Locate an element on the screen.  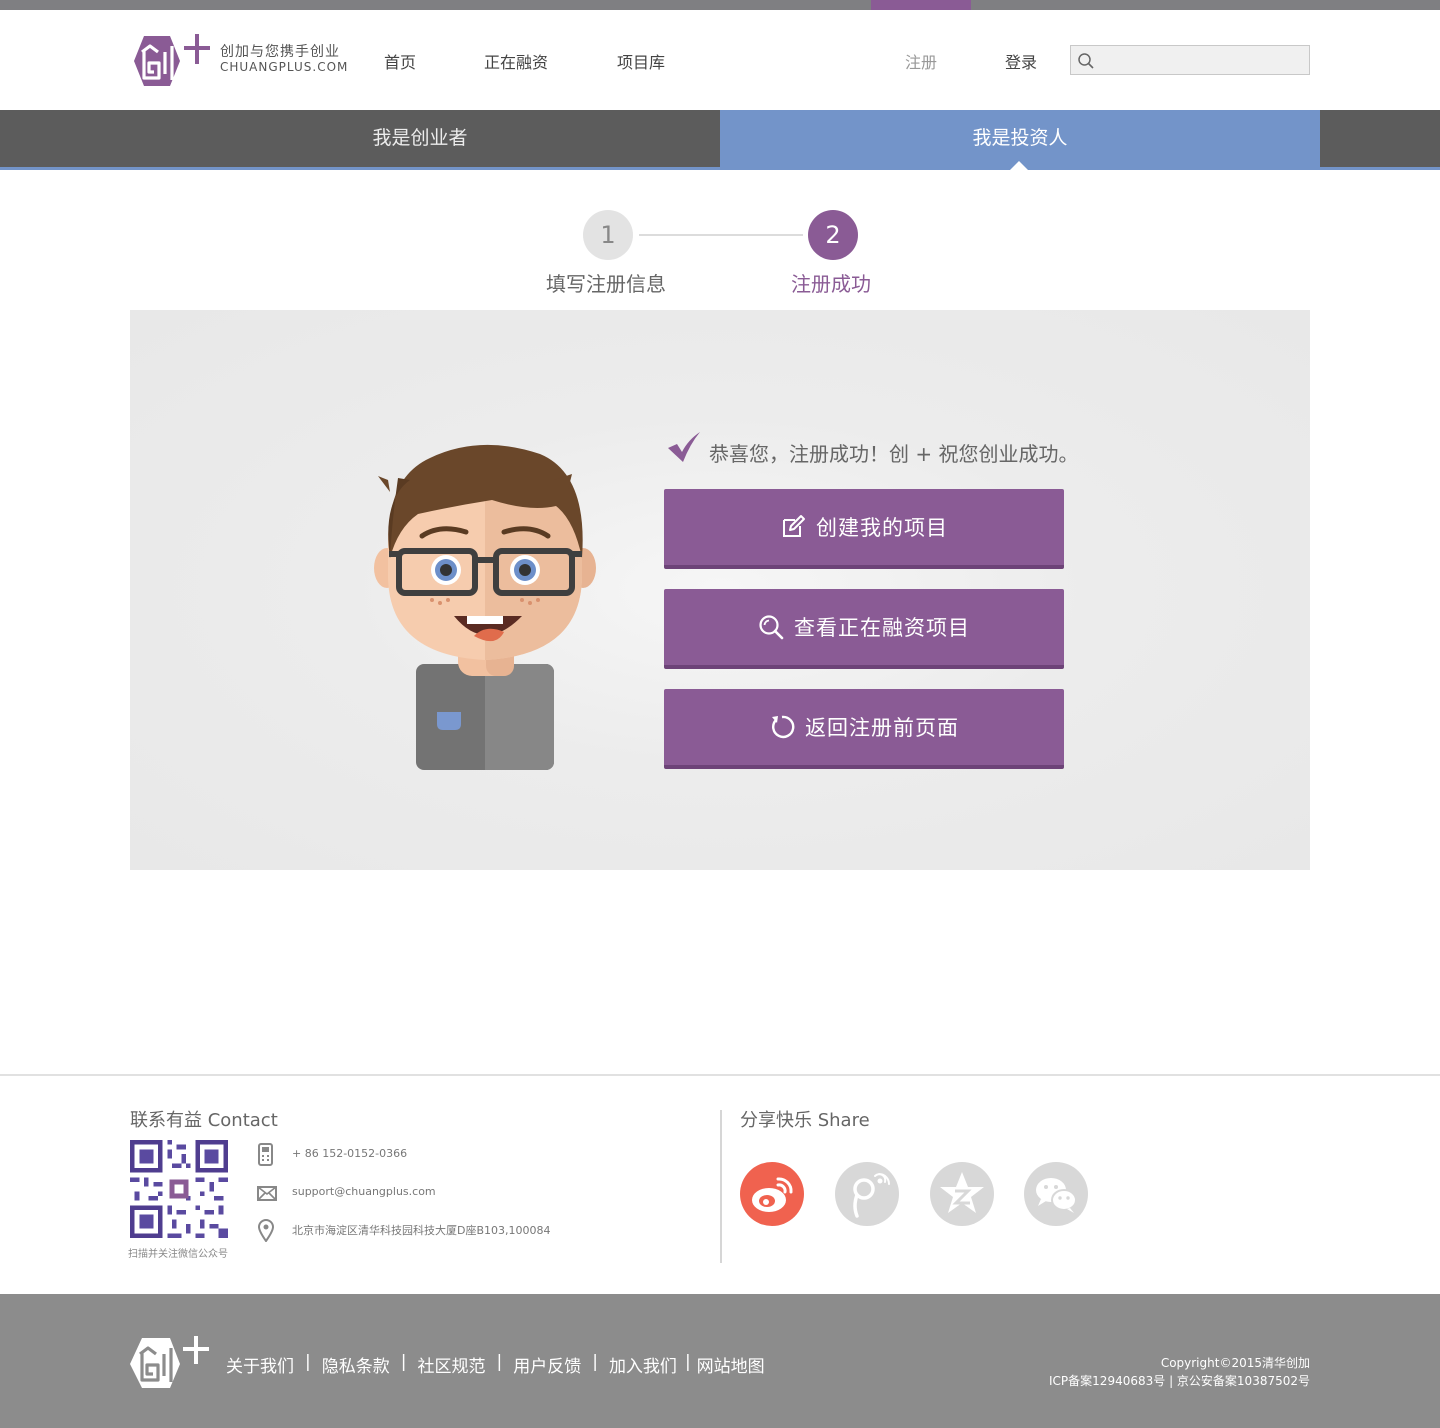
nav-home: 首页 is located at coordinates (400, 61).